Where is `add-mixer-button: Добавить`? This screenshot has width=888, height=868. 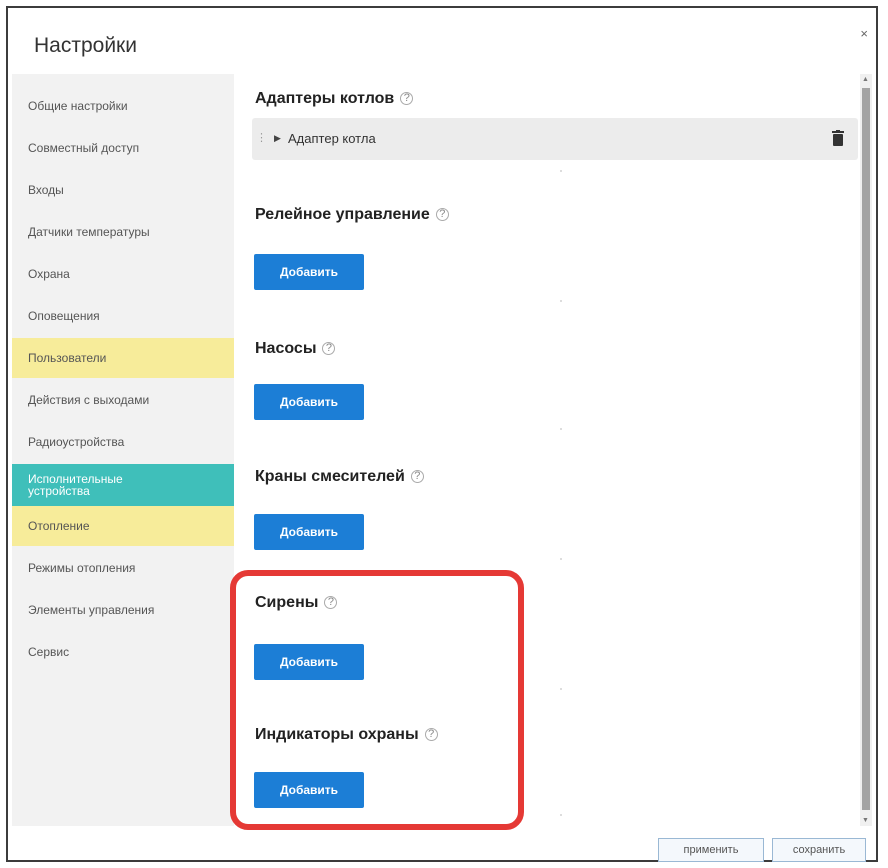
add-mixer-button: Добавить is located at coordinates (309, 532).